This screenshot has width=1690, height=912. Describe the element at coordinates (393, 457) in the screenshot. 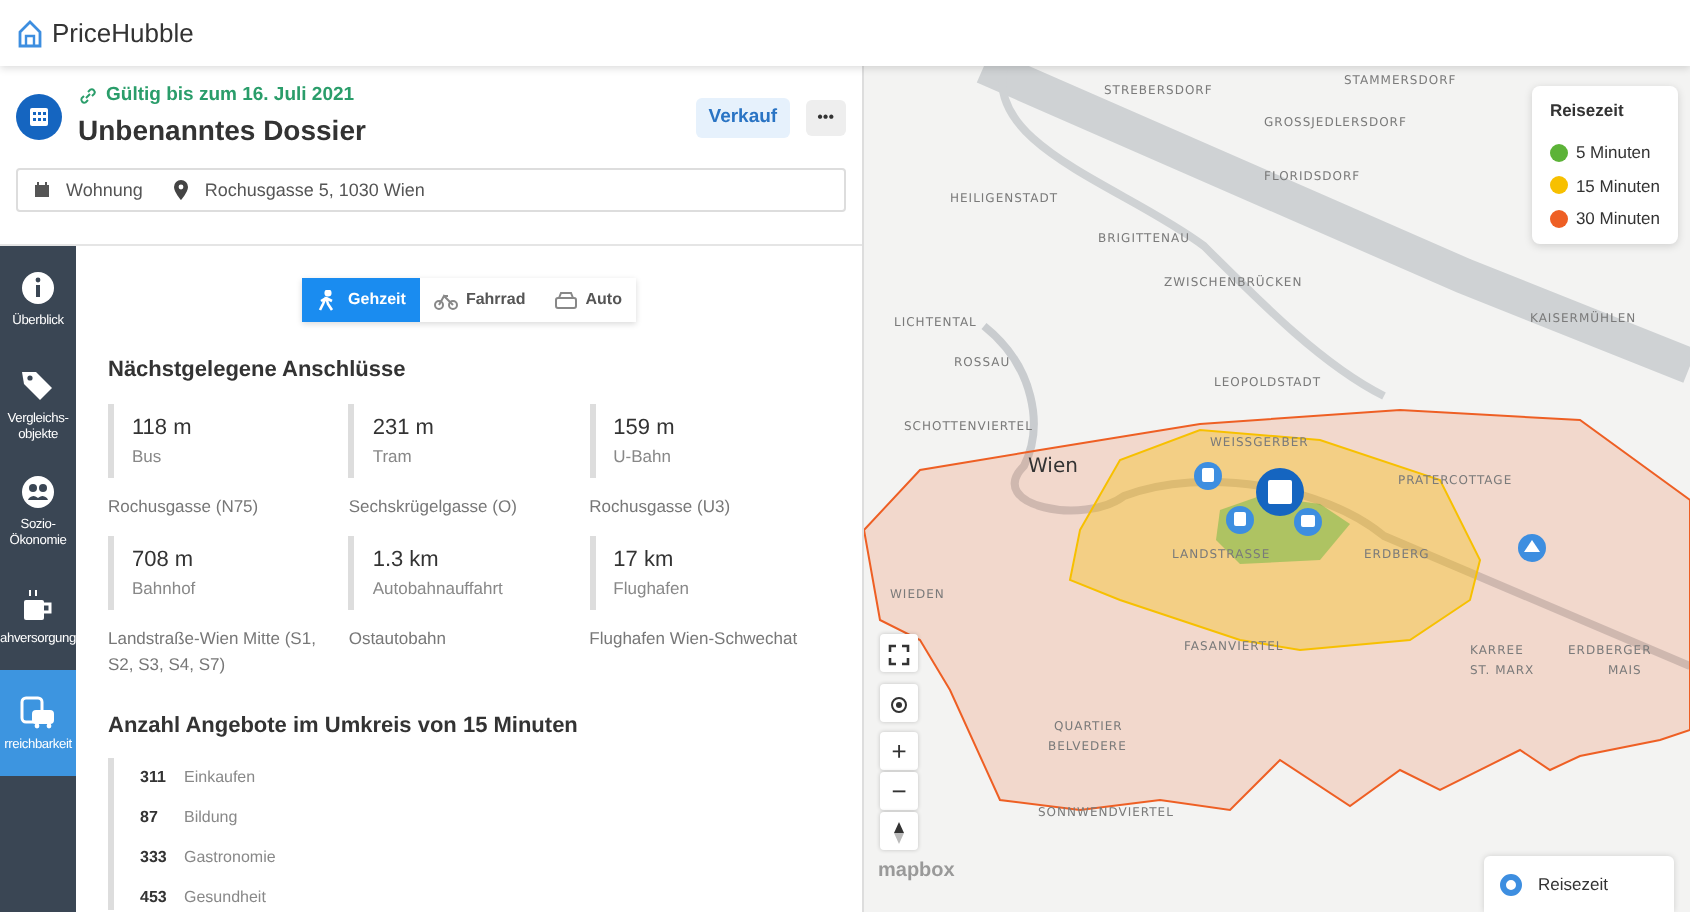

I see `transport-type: Tram` at that location.